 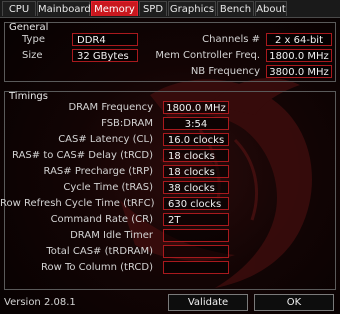 What do you see at coordinates (29, 27) in the screenshot?
I see `general-title: General` at bounding box center [29, 27].